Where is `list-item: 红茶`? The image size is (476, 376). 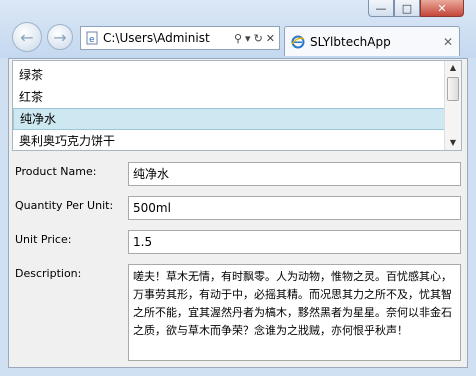 list-item: 红茶 is located at coordinates (229, 97).